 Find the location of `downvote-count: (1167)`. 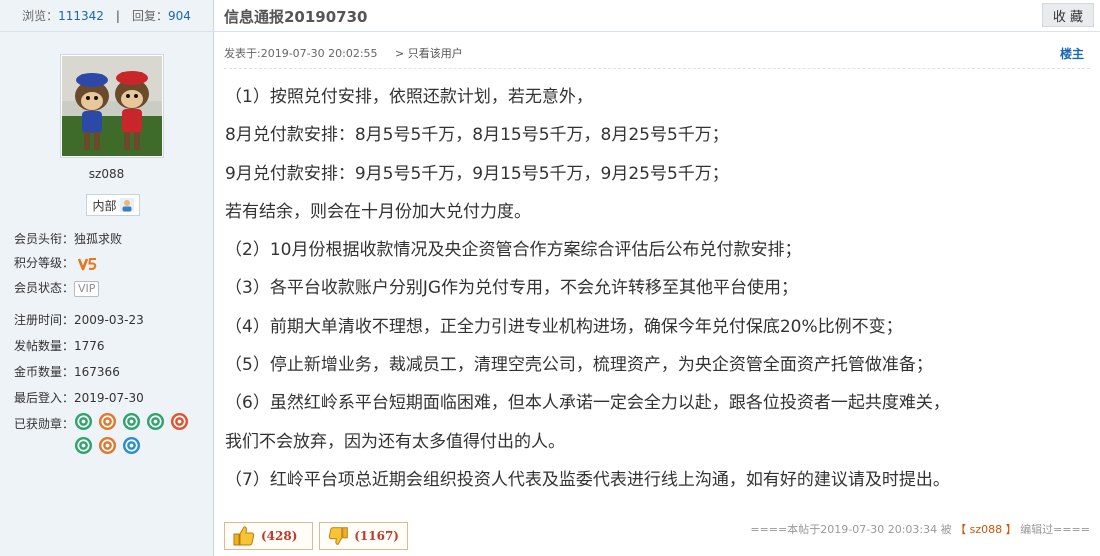

downvote-count: (1167) is located at coordinates (376, 536).